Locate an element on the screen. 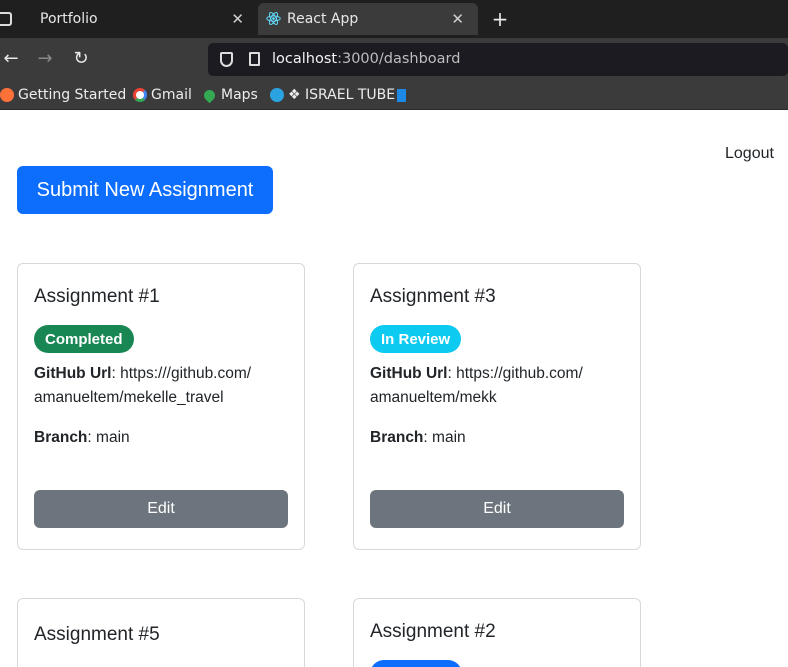 The width and height of the screenshot is (788, 667). login-icon is located at coordinates (402, 95).